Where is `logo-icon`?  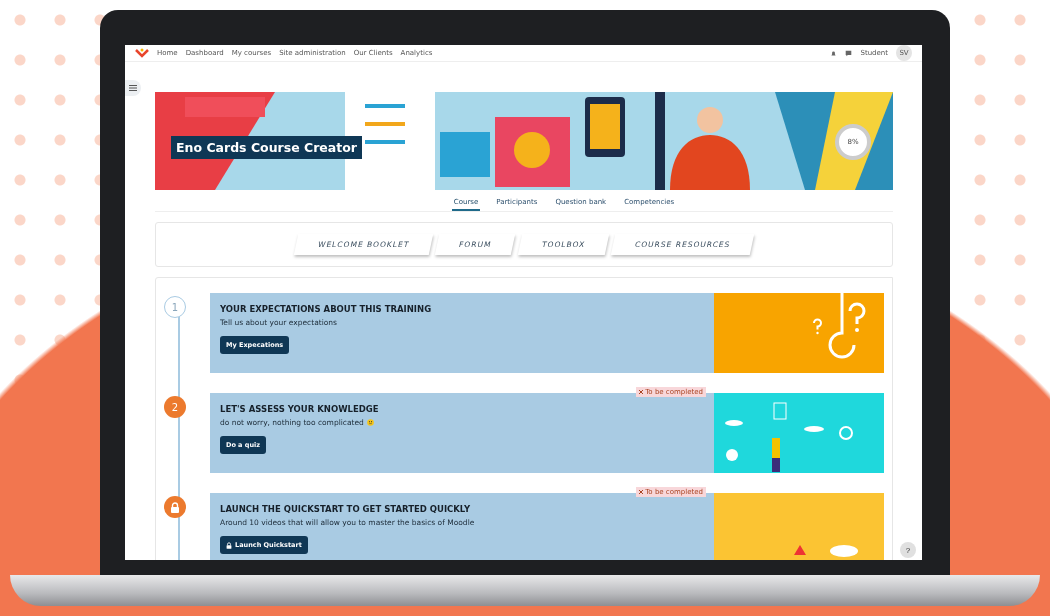
logo-icon is located at coordinates (142, 53).